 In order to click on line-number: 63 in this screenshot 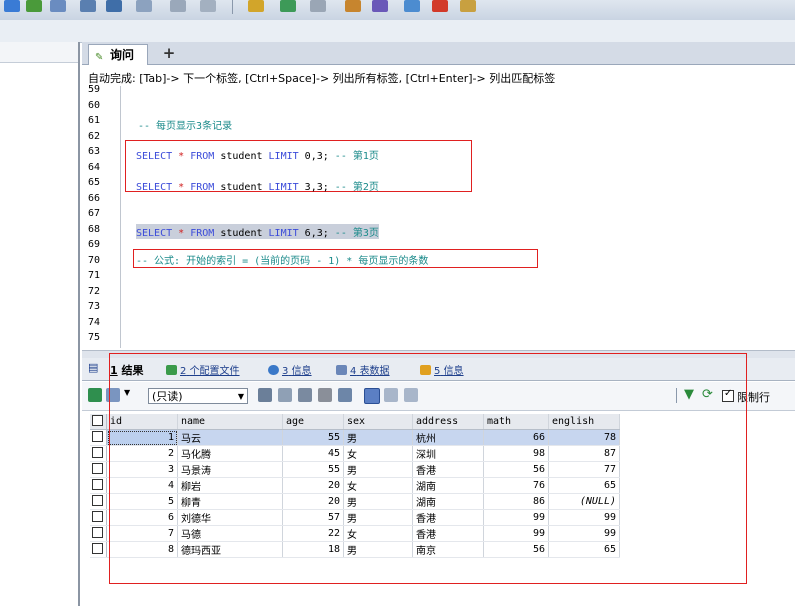, I will do `click(94, 151)`.